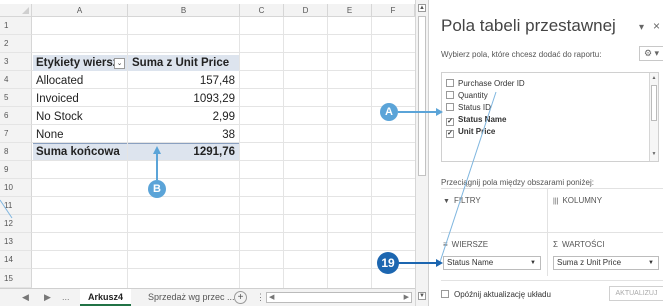 This screenshot has width=663, height=306. I want to click on field-status-name: ✓ Status Name, so click(476, 120).